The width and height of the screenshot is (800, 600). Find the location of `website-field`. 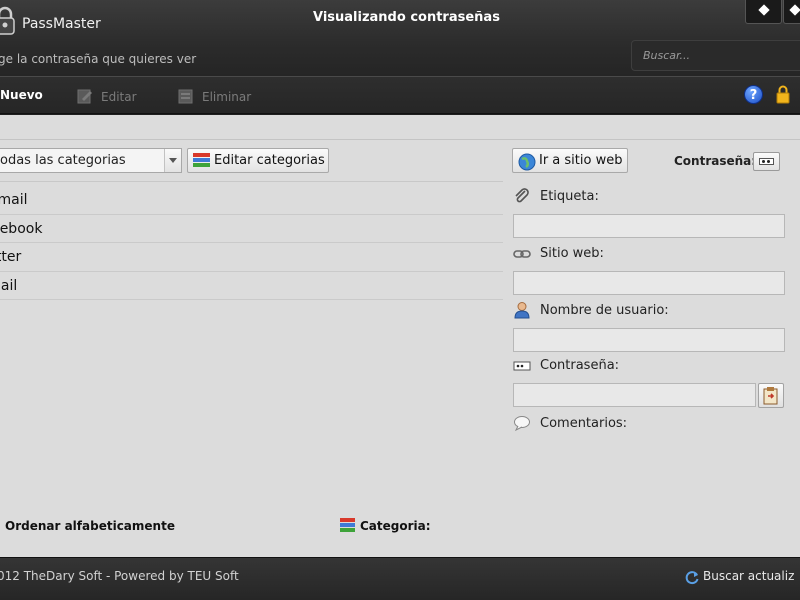

website-field is located at coordinates (649, 283).